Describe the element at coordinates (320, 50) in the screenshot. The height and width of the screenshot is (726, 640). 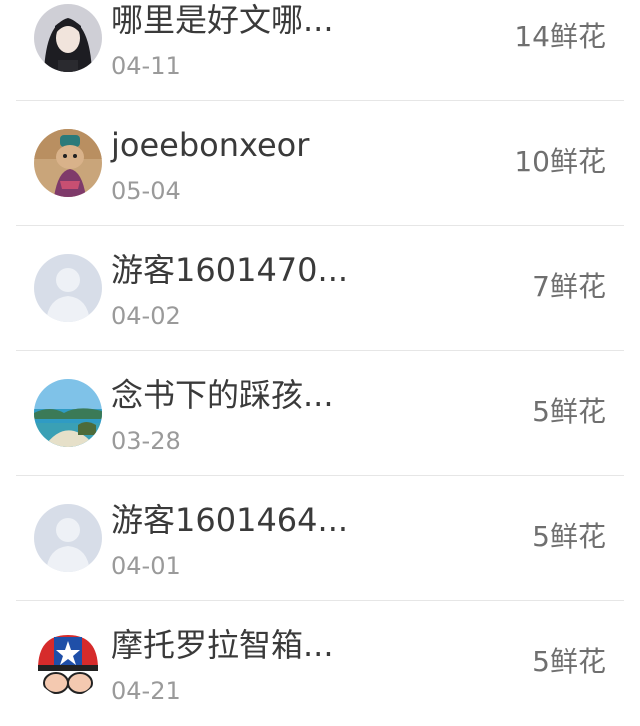
I see `list-item: 哪里是好文哪... 04-11 14鲜花` at that location.